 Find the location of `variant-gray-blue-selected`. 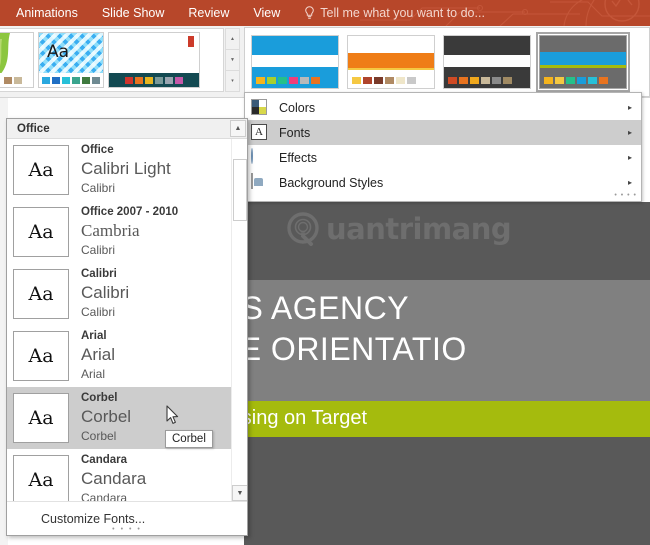

variant-gray-blue-selected is located at coordinates (583, 62).